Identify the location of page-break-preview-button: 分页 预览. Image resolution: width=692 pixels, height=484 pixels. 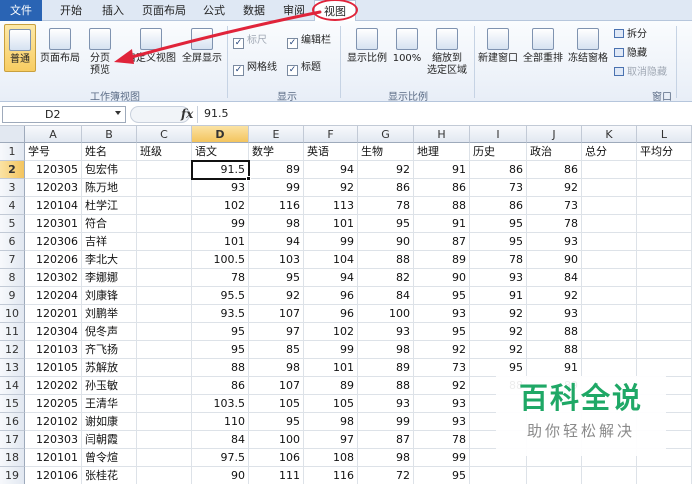
(100, 55).